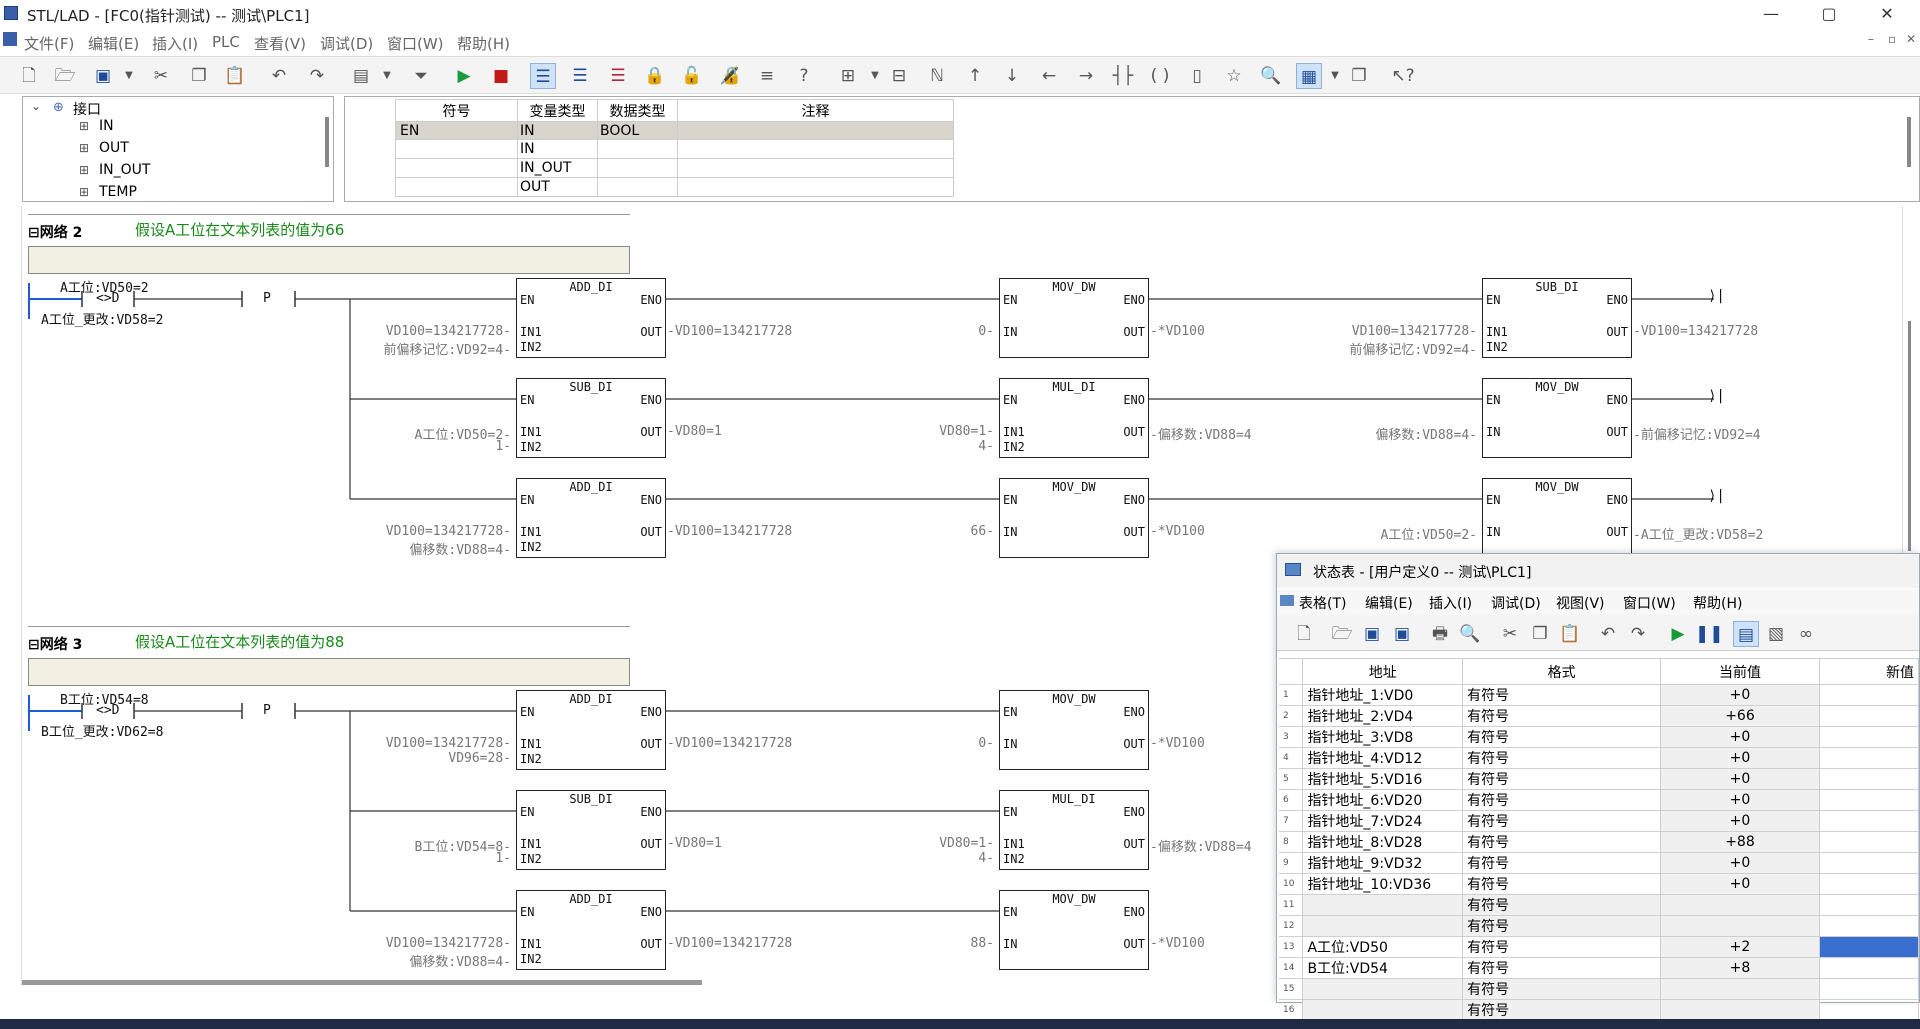 The height and width of the screenshot is (1029, 1920). Describe the element at coordinates (1740, 989) in the screenshot. I see `current-value-cell` at that location.